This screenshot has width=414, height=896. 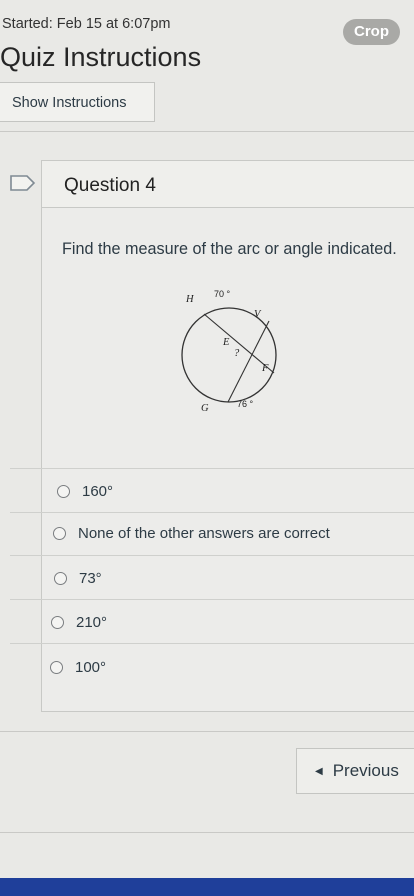 I want to click on label-g: G, so click(x=205, y=408).